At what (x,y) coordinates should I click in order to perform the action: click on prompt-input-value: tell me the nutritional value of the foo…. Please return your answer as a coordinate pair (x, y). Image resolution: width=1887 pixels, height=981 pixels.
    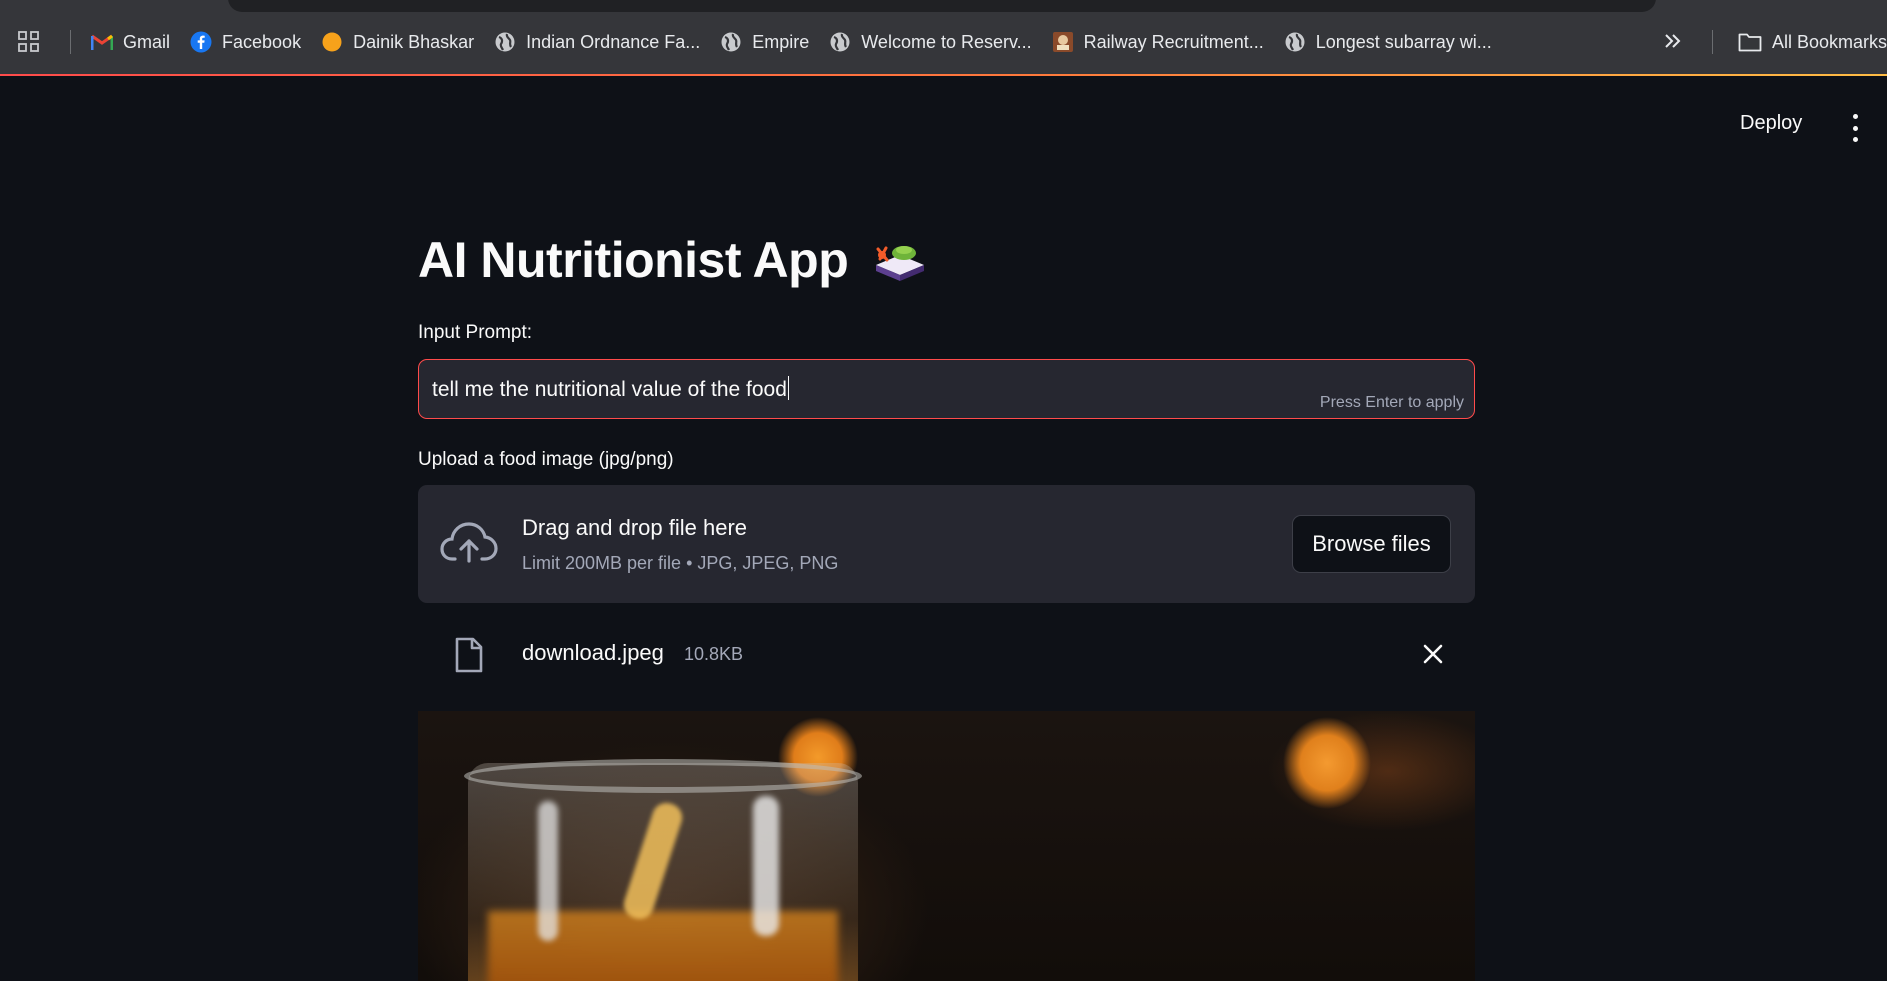
    Looking at the image, I should click on (611, 389).